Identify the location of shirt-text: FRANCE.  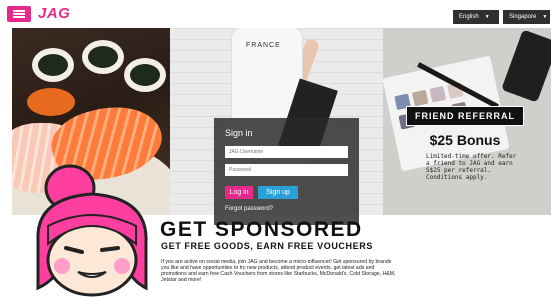
(263, 45).